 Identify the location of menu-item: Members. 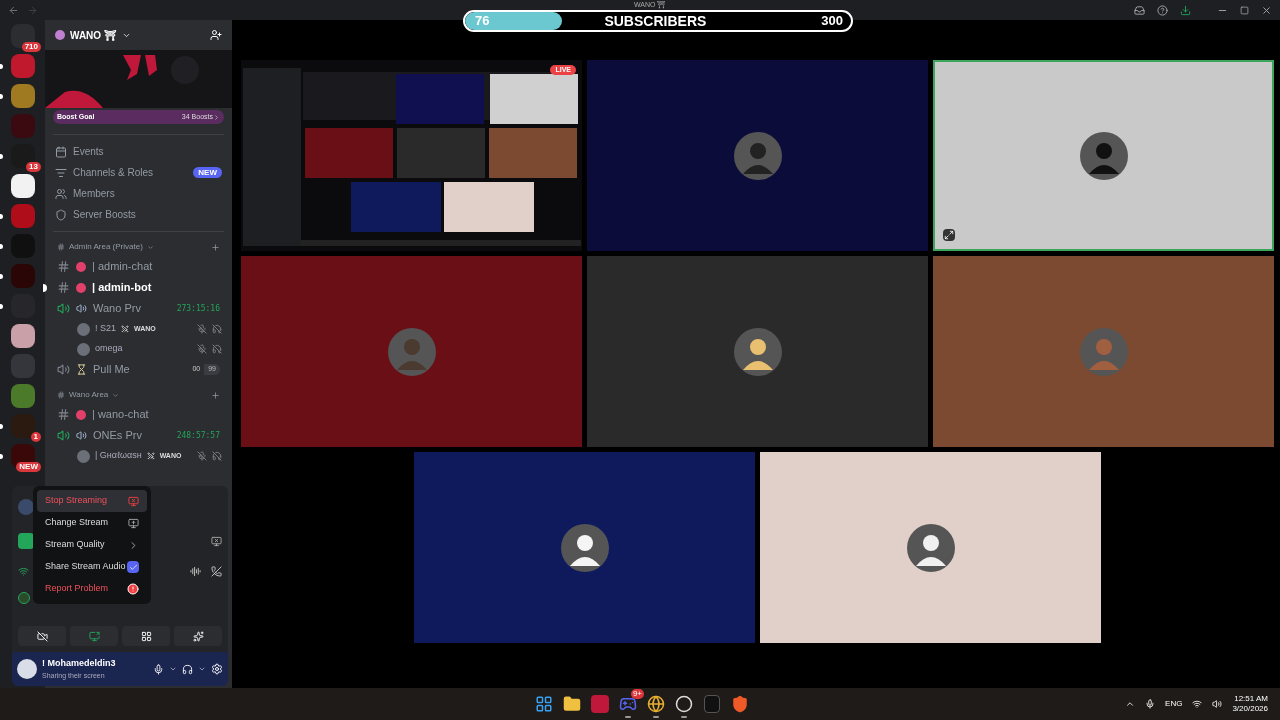
(138, 193).